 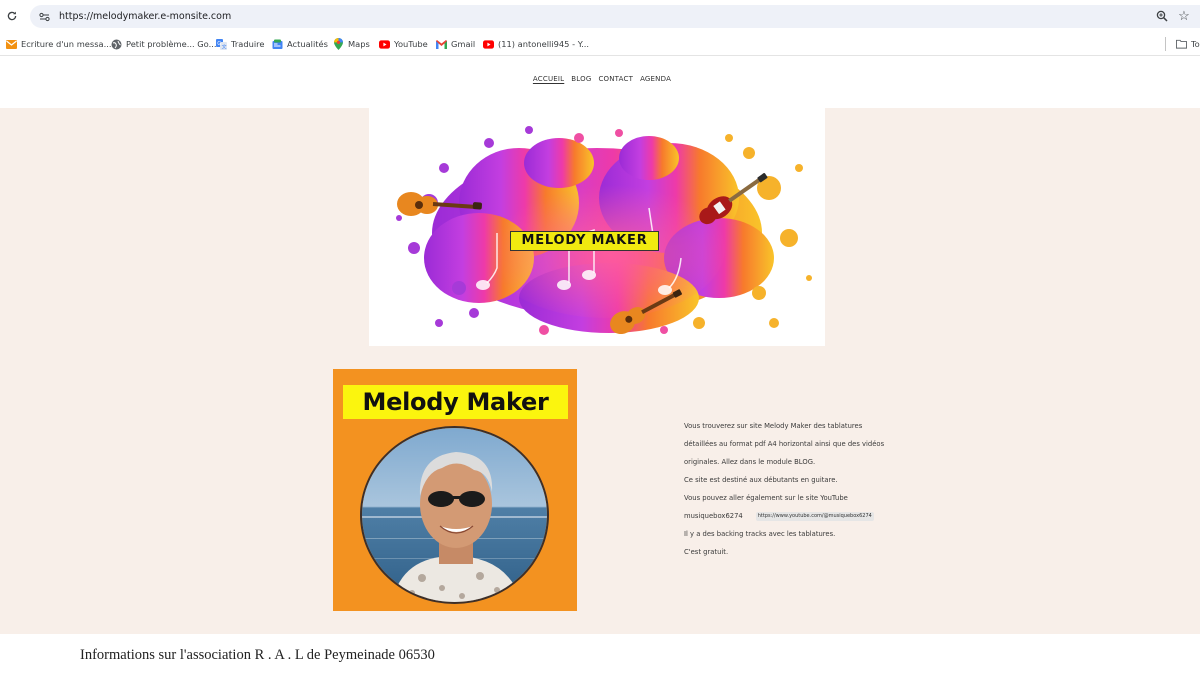 I want to click on profile-title: Melody Maker, so click(x=455, y=402).